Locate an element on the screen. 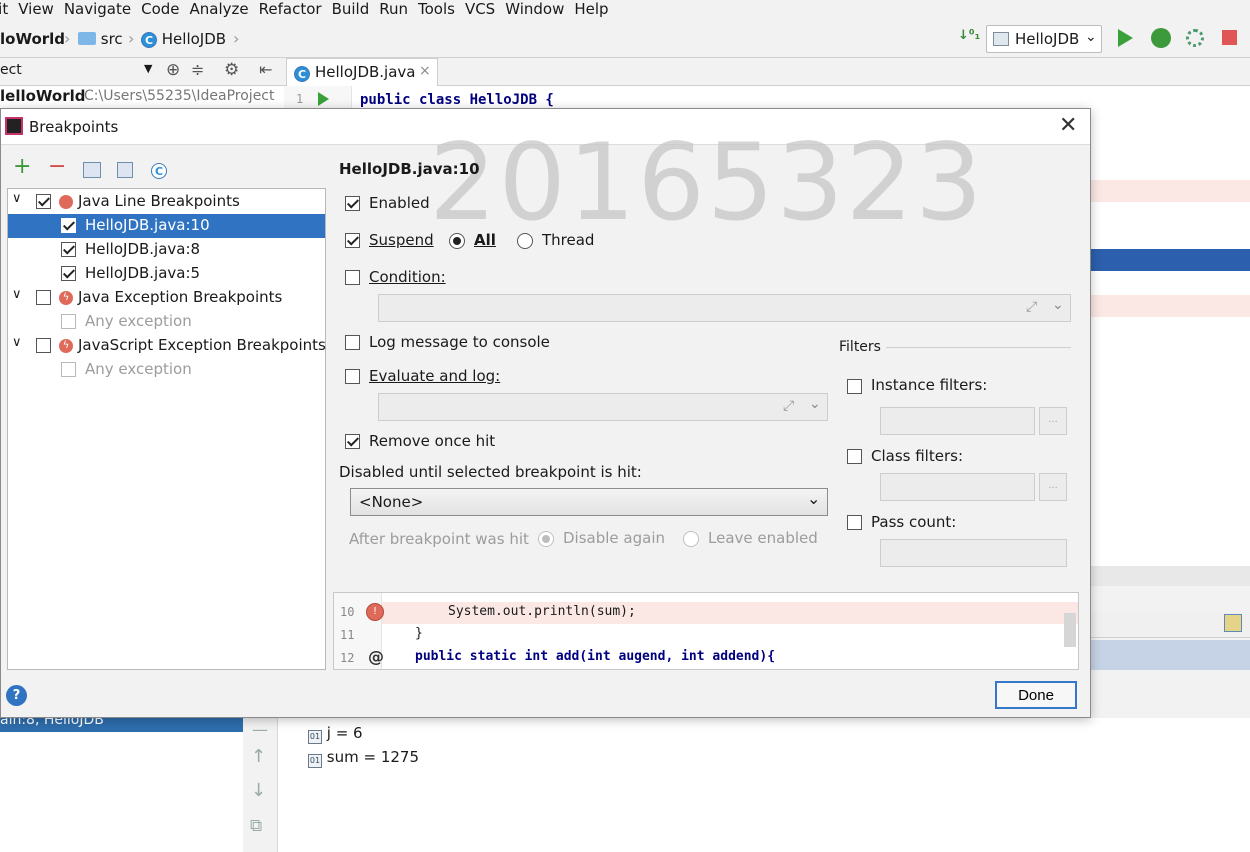  tree-item-bp3: HelloJDB.java:5 is located at coordinates (166, 274).